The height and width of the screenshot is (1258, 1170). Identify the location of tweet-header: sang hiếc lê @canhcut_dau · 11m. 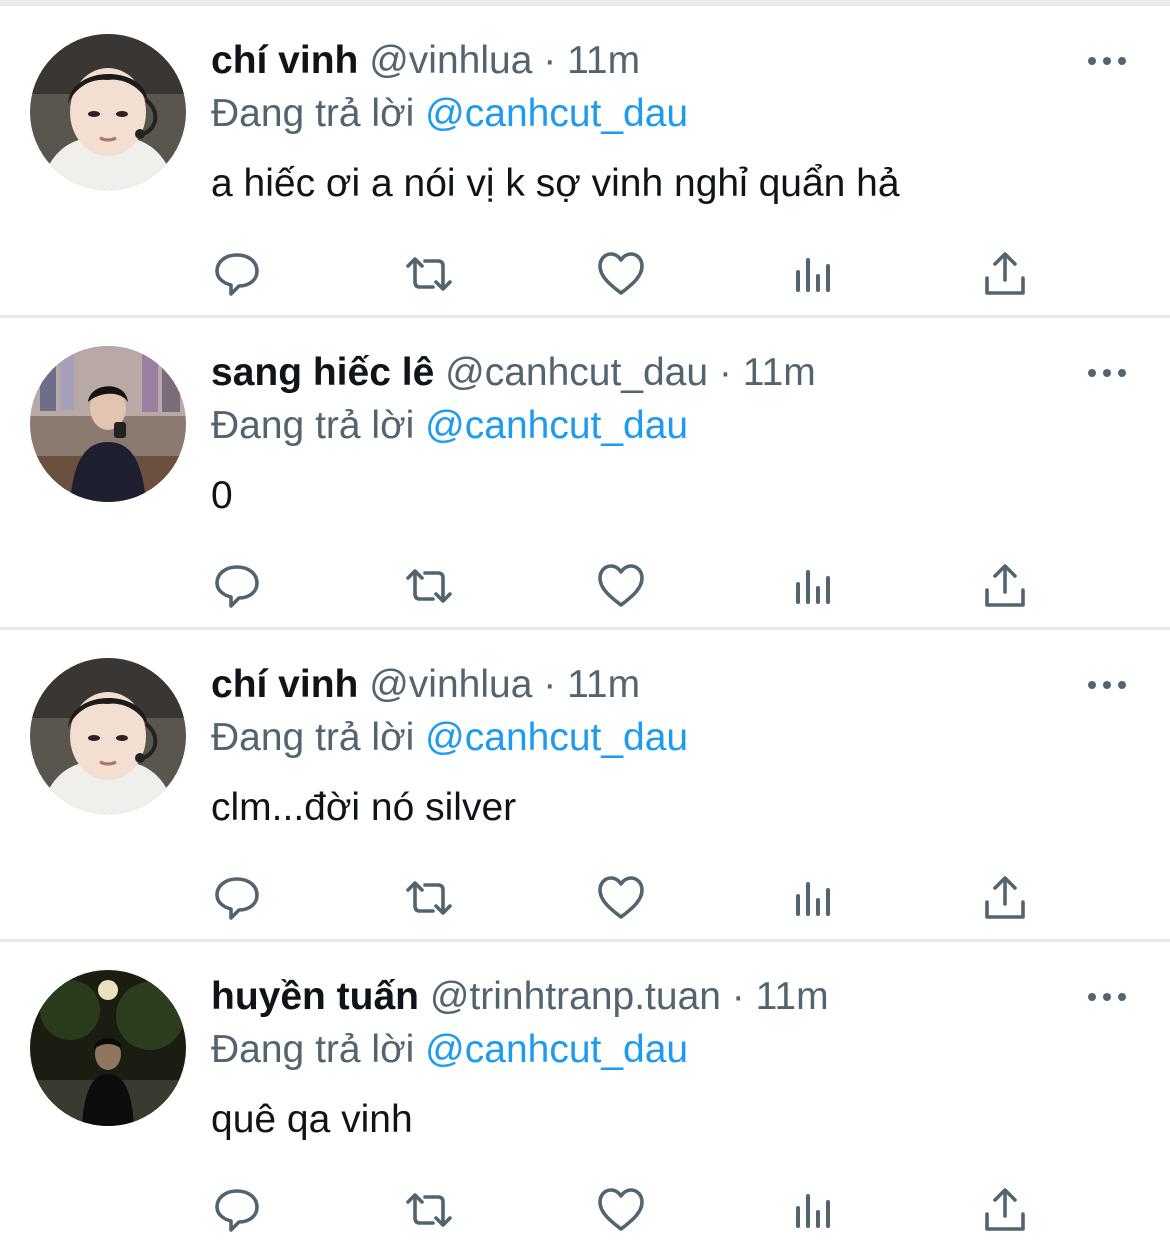
(513, 373).